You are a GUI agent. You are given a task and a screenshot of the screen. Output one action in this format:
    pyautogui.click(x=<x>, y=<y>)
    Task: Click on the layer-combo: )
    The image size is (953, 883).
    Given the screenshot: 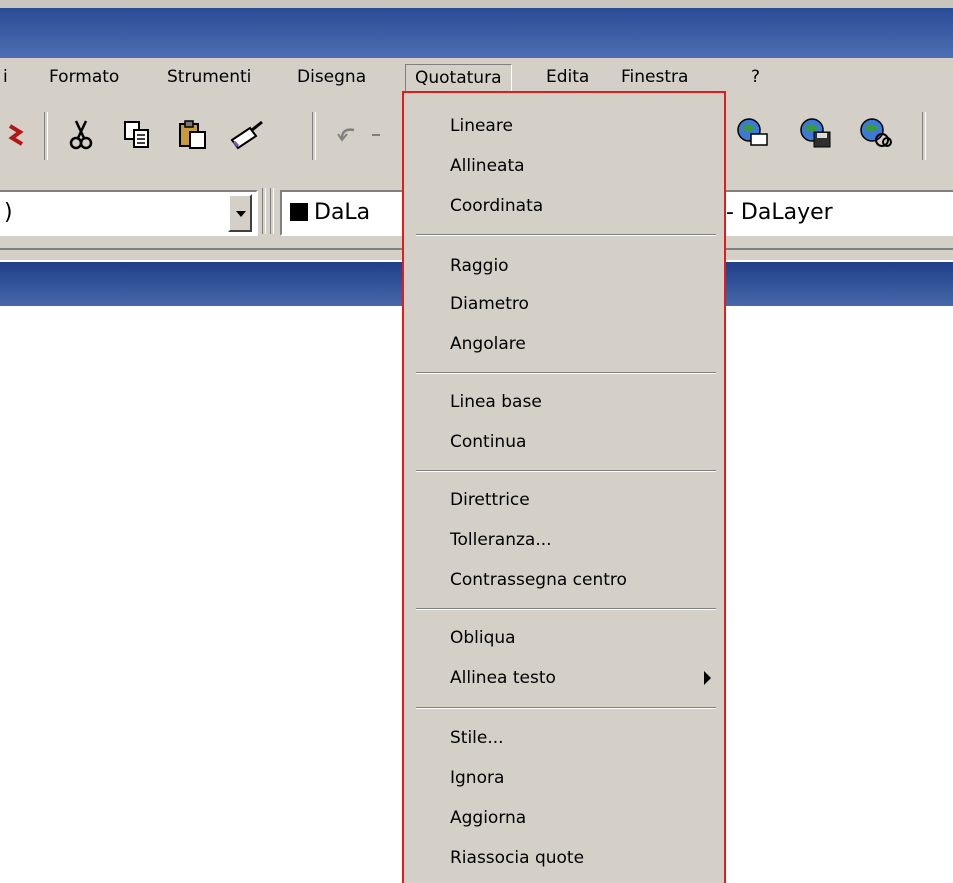 What is the action you would take?
    pyautogui.click(x=129, y=213)
    